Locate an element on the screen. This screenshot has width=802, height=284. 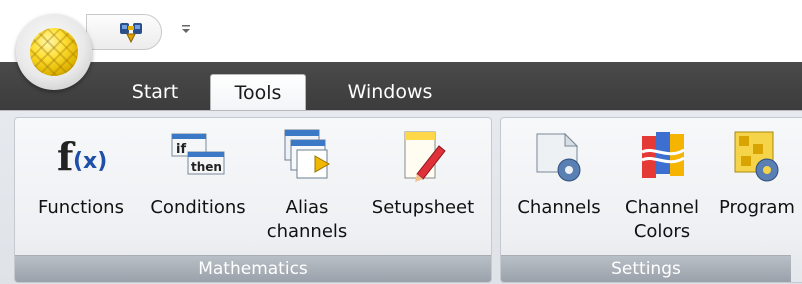
setupsheet-label: Setupsheet is located at coordinates (423, 207).